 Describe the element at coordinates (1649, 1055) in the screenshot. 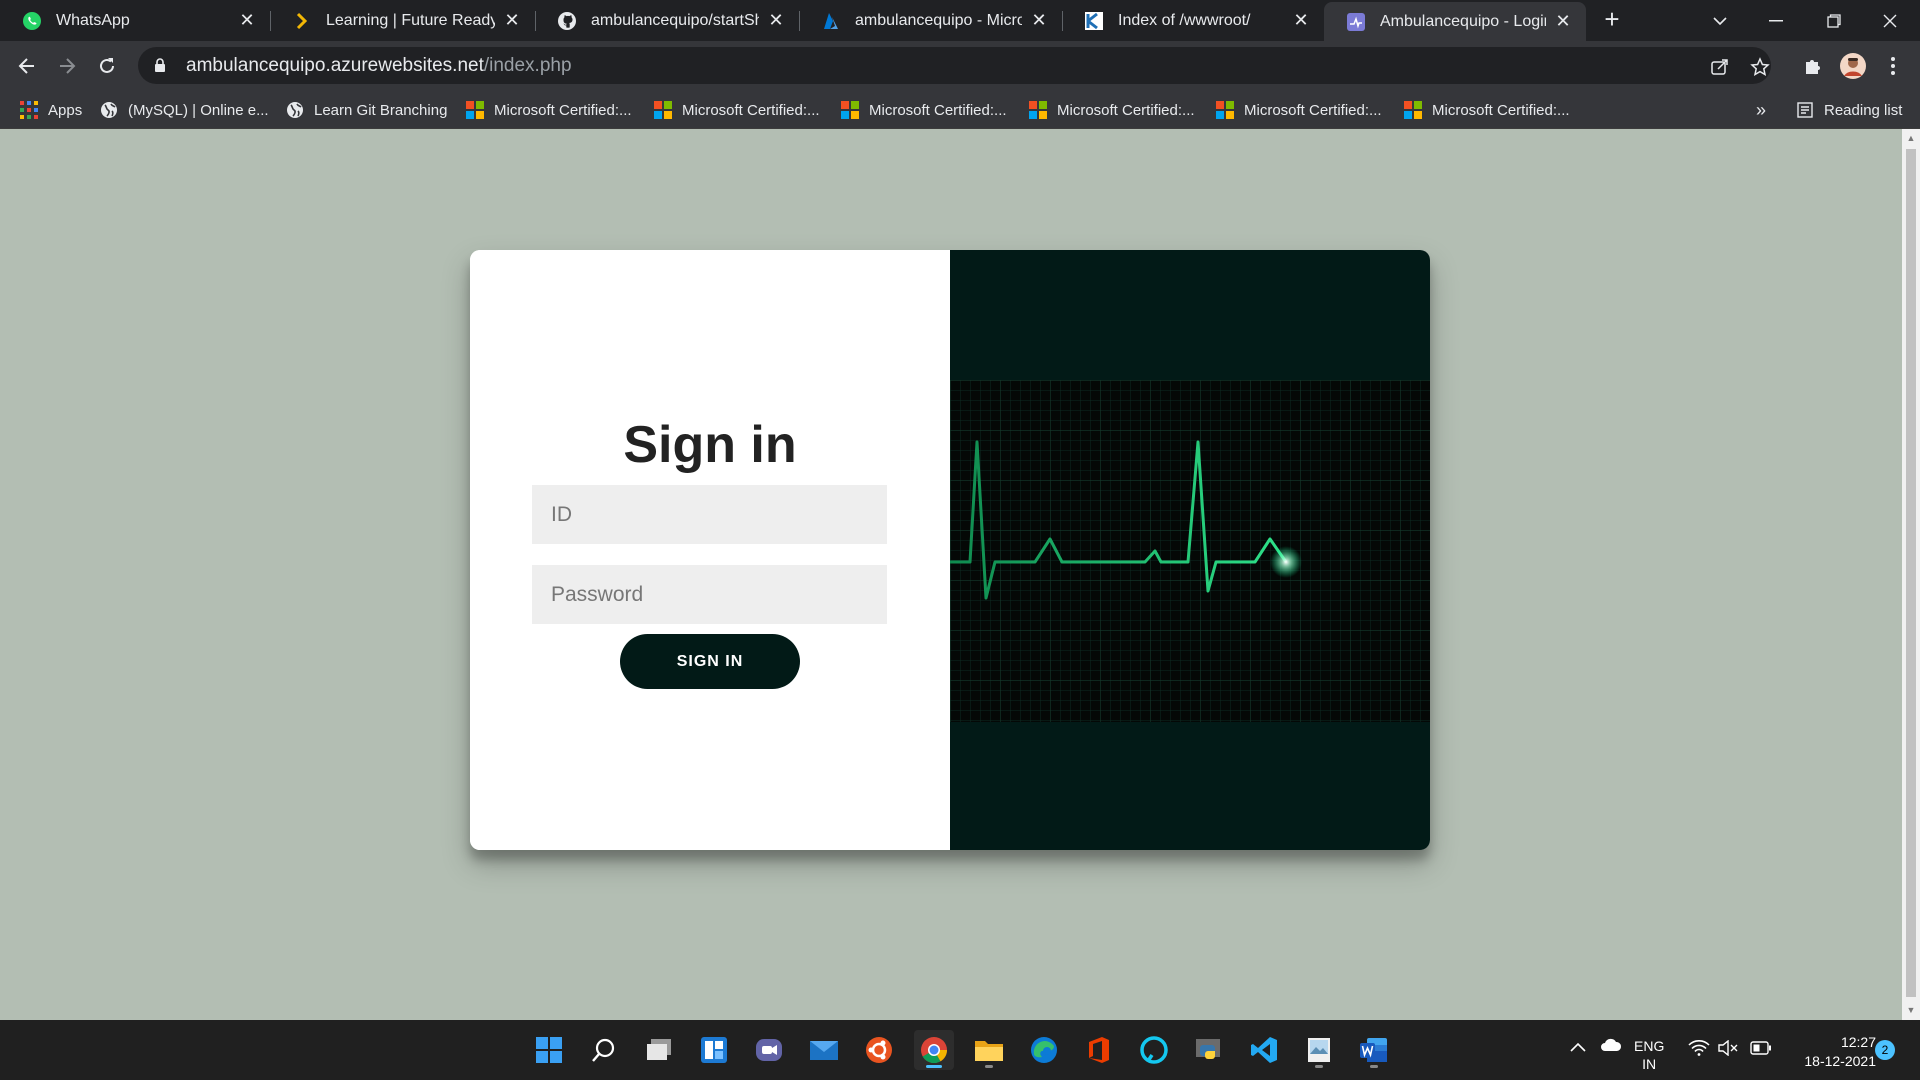

I see `input-language-indicator: ENG IN` at that location.